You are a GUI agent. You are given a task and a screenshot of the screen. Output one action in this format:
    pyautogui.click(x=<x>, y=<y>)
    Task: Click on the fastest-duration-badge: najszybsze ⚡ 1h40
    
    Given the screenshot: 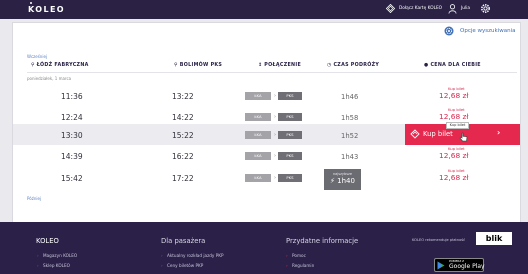 What is the action you would take?
    pyautogui.click(x=342, y=179)
    